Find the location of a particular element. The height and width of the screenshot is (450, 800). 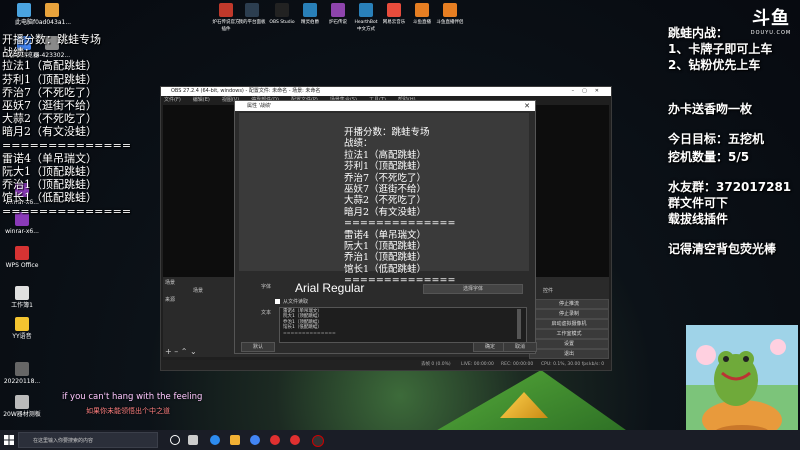

overlay-line: 载拔线插件 is located at coordinates (698, 219).